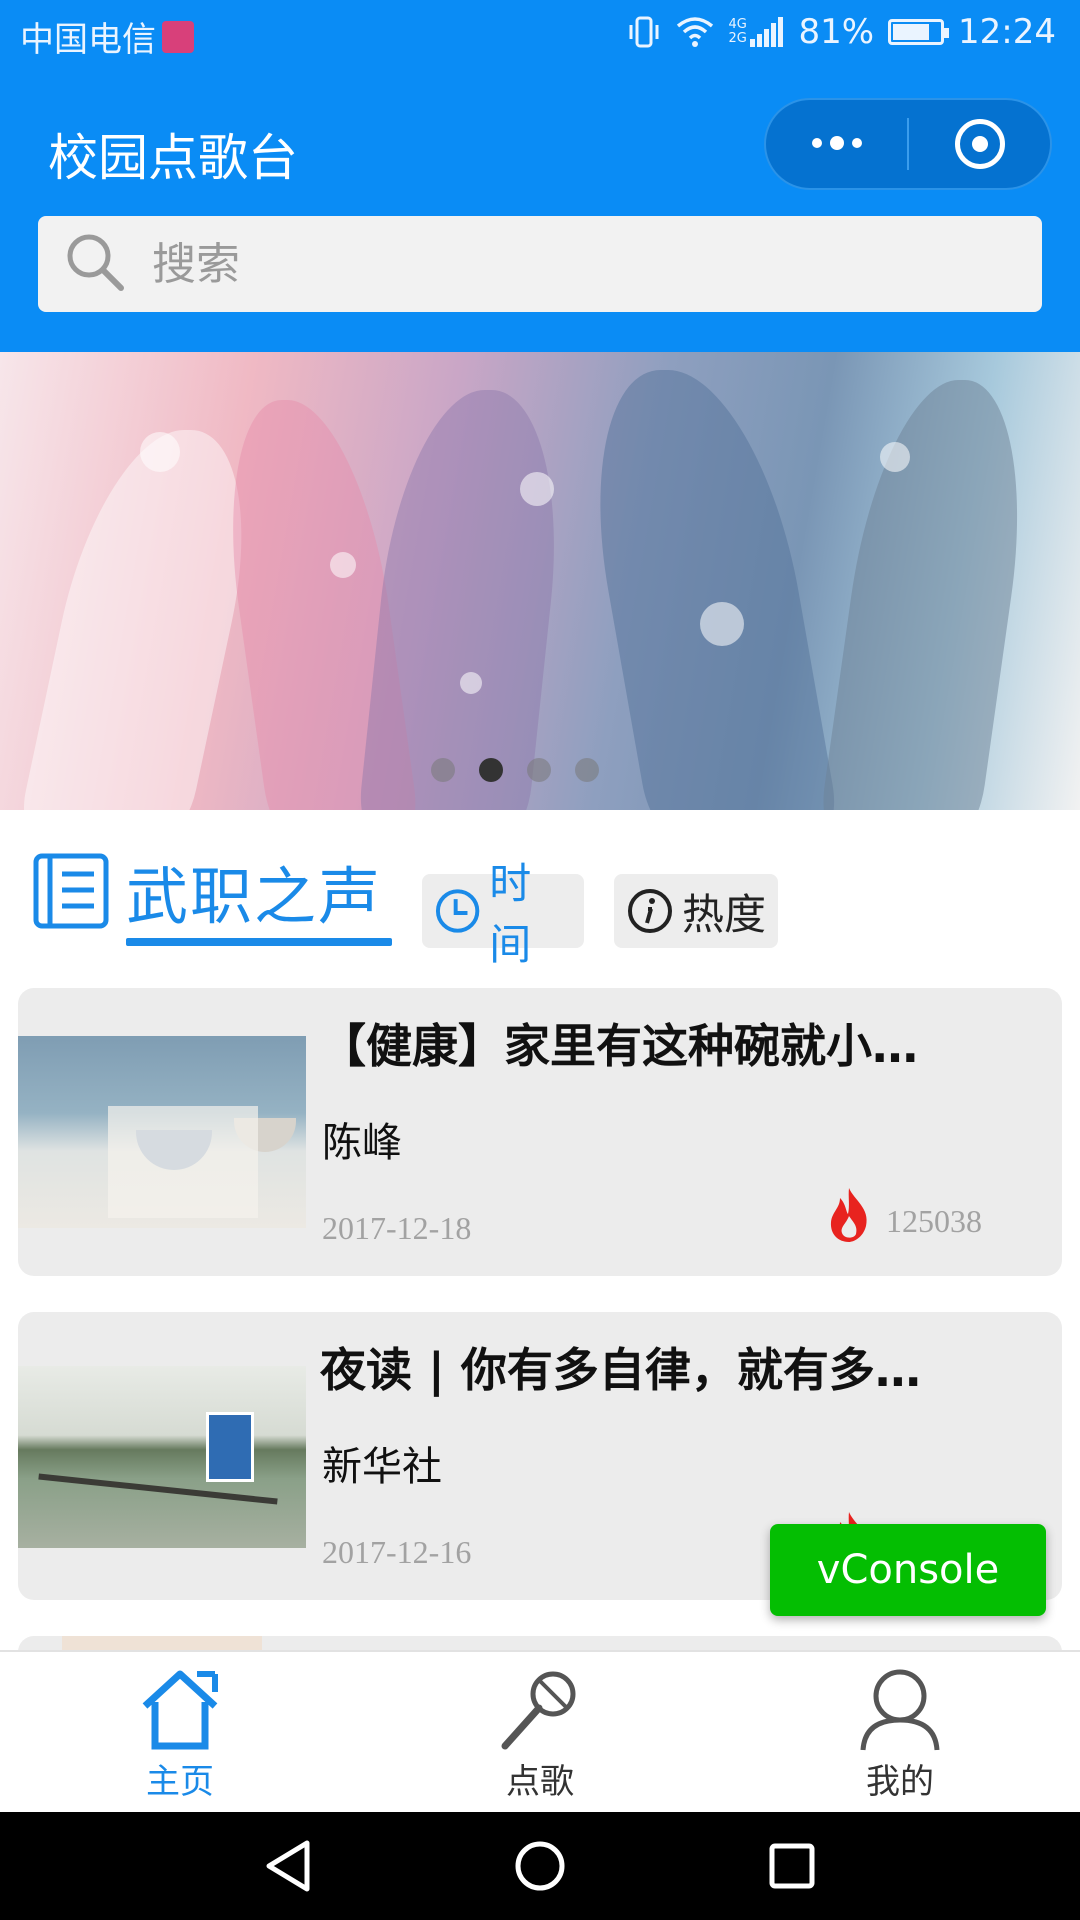  Describe the element at coordinates (919, 32) in the screenshot. I see `battery-icon` at that location.